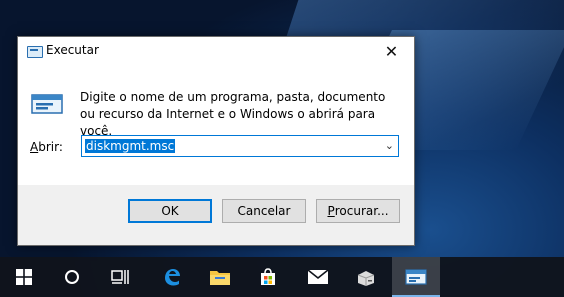  Describe the element at coordinates (46, 147) in the screenshot. I see `open-label: Abrir:` at that location.